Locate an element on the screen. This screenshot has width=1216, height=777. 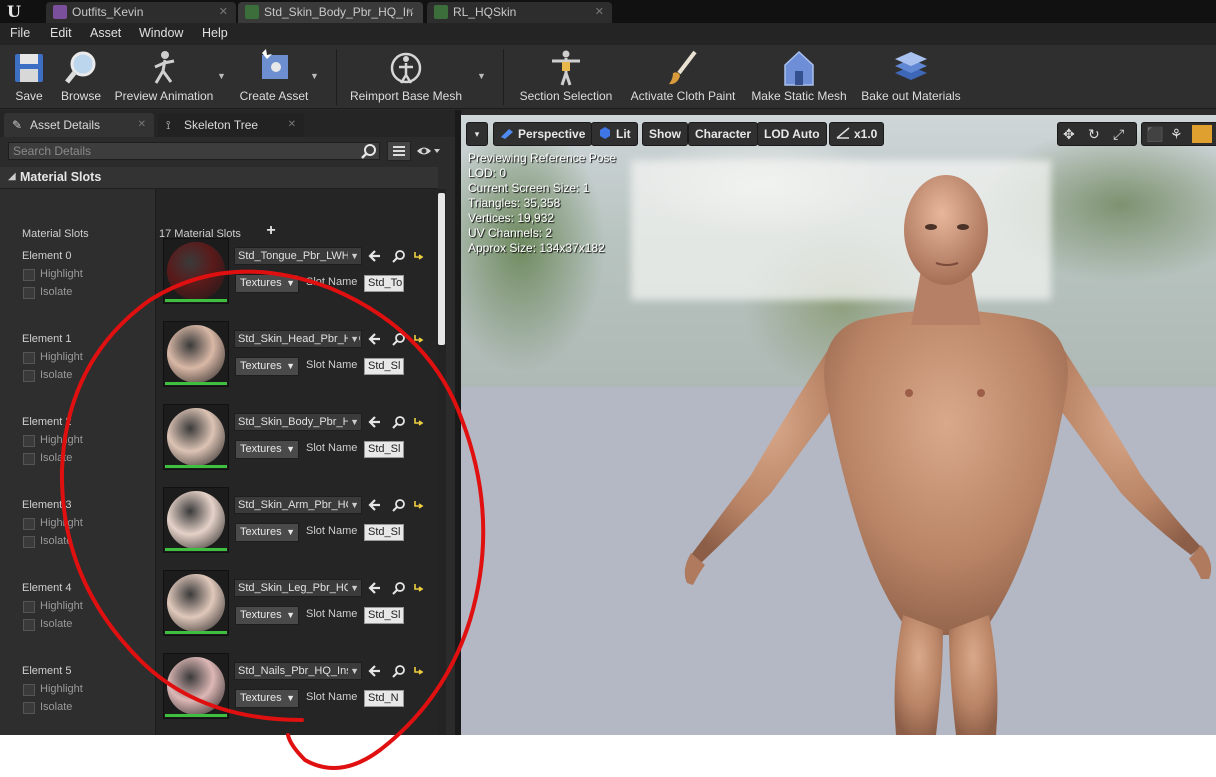
perspective-button: Perspective is located at coordinates (543, 134).